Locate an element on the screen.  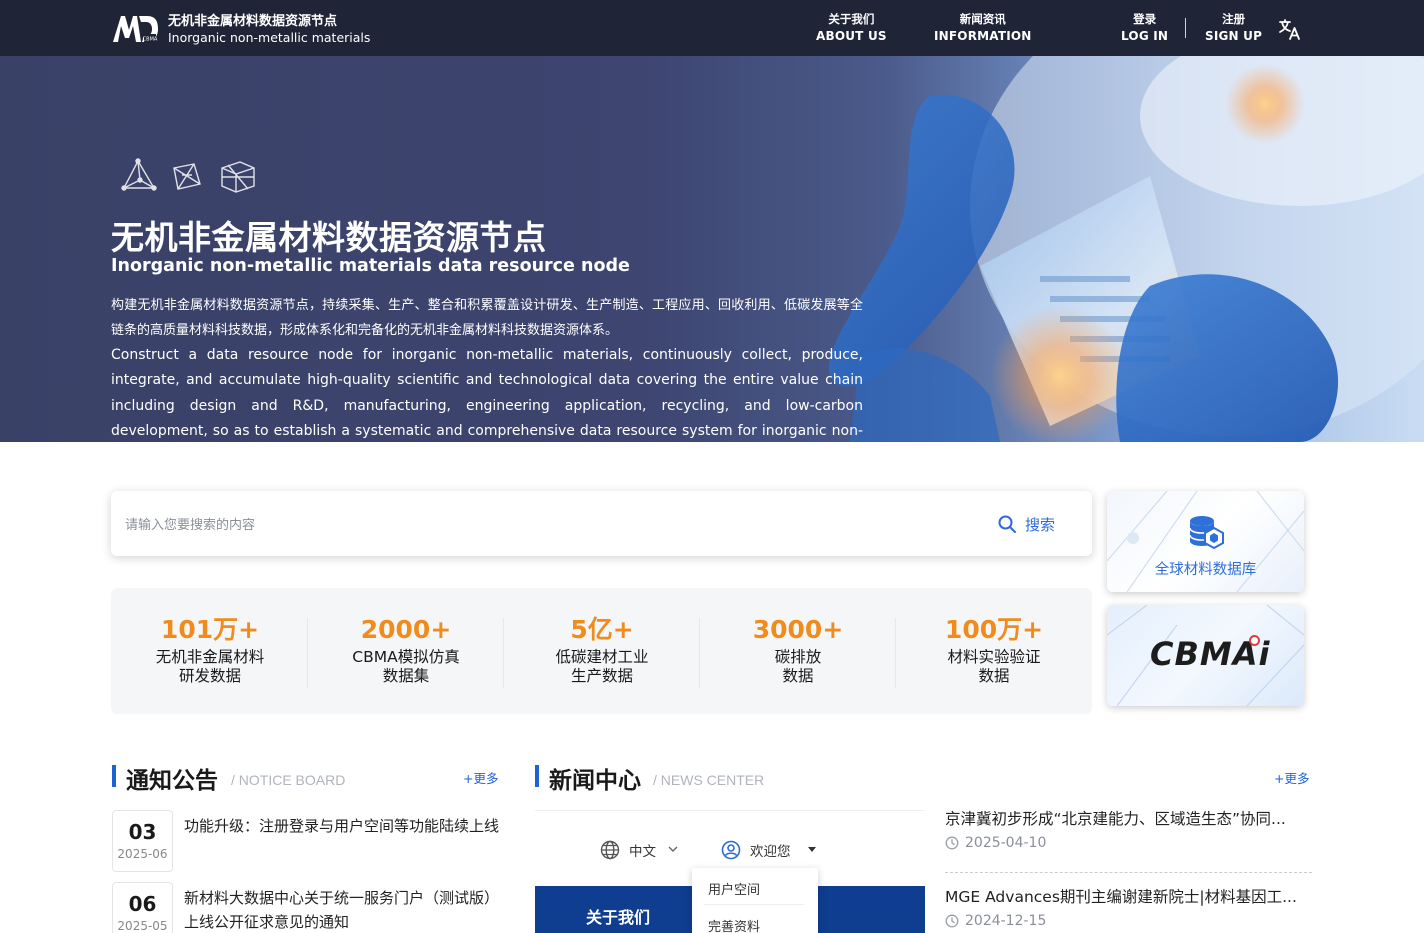
stat-item: 3000+ 碳排放 数据 is located at coordinates (798, 650).